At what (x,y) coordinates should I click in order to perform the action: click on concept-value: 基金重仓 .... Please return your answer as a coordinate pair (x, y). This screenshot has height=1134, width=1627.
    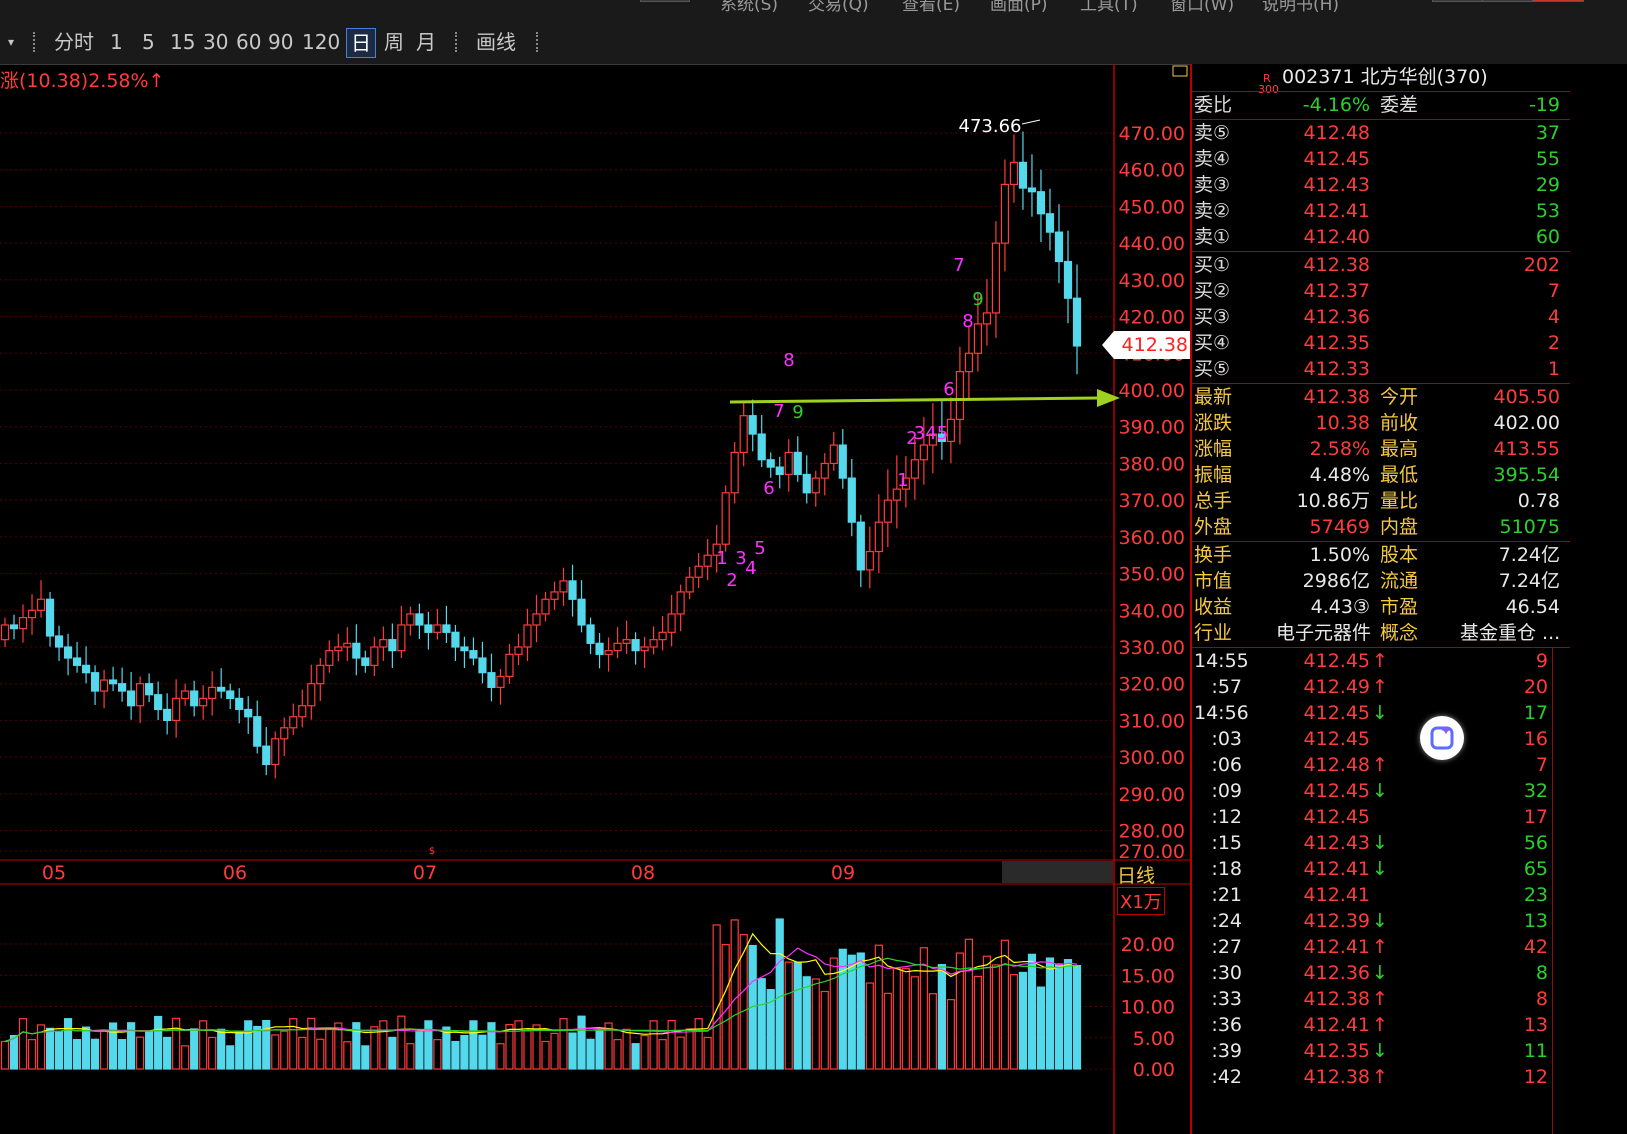
    Looking at the image, I should click on (1510, 633).